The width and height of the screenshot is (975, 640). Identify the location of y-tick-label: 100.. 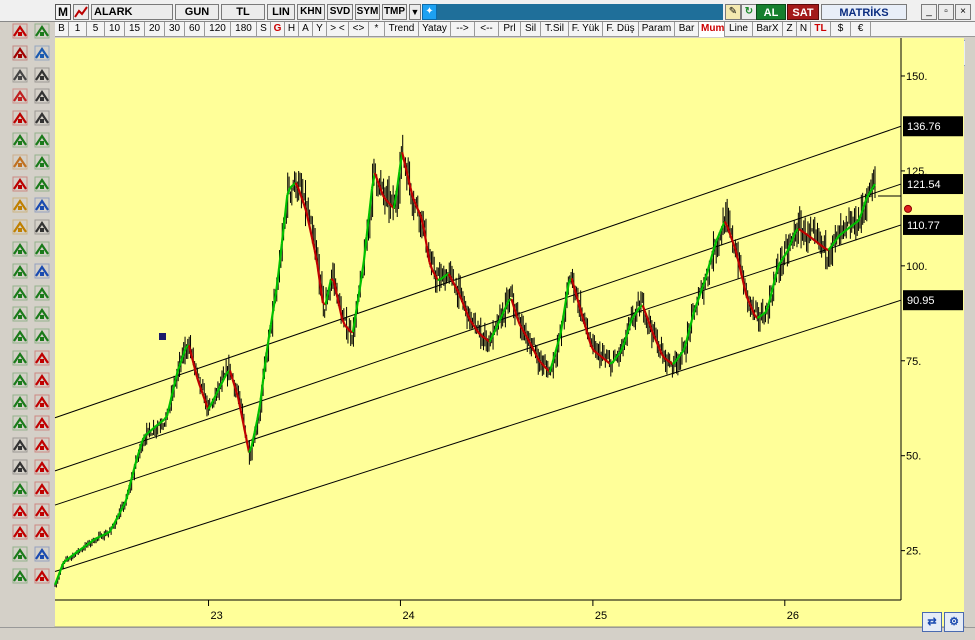
(916, 267).